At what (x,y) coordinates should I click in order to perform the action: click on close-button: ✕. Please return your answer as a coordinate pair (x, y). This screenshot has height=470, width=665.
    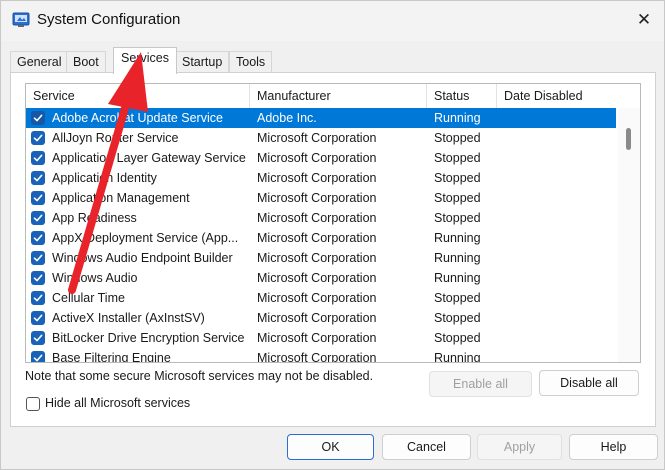
    Looking at the image, I should click on (644, 20).